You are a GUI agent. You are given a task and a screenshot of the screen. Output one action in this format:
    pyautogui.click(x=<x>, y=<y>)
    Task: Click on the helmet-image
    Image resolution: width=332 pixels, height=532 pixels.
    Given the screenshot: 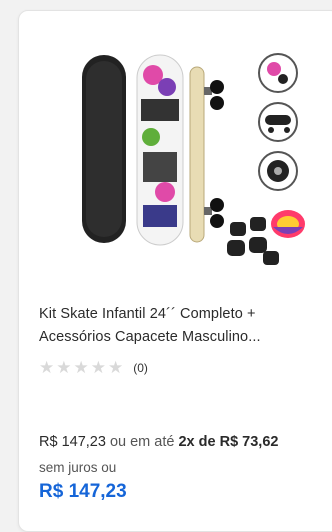 What is the action you would take?
    pyautogui.click(x=288, y=224)
    